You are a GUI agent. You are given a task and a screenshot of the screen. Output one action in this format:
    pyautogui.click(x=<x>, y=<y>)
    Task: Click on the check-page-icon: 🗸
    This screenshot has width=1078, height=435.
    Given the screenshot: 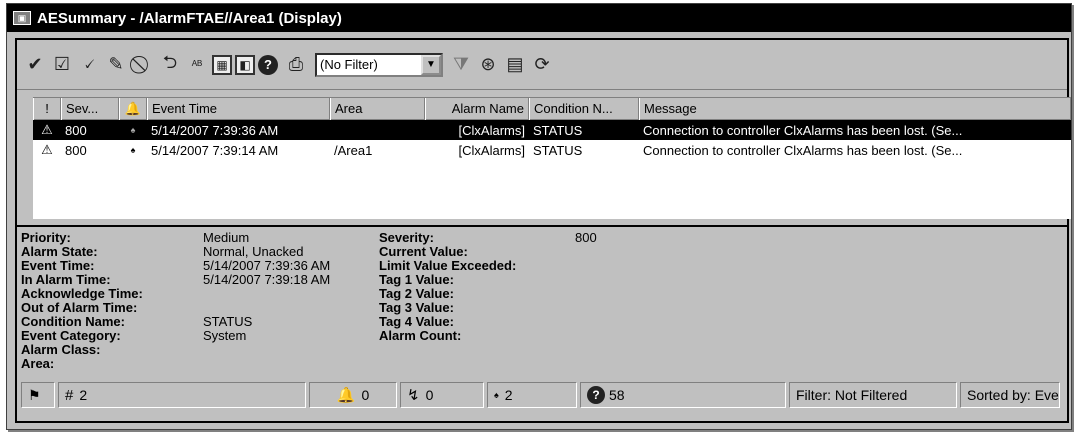 What is the action you would take?
    pyautogui.click(x=89, y=65)
    